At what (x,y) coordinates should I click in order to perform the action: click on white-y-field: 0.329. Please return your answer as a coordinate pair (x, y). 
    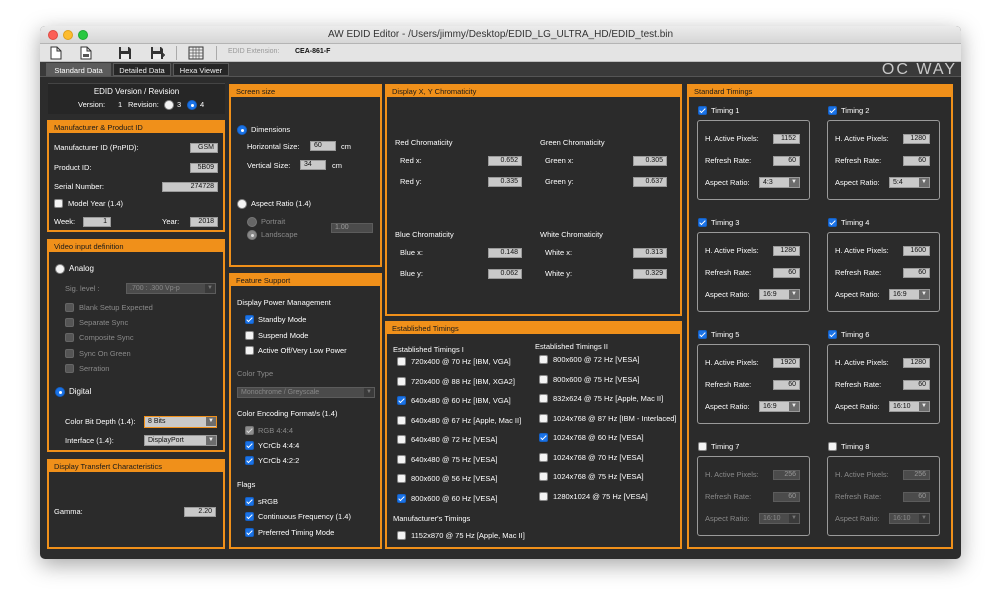
    Looking at the image, I should click on (650, 274).